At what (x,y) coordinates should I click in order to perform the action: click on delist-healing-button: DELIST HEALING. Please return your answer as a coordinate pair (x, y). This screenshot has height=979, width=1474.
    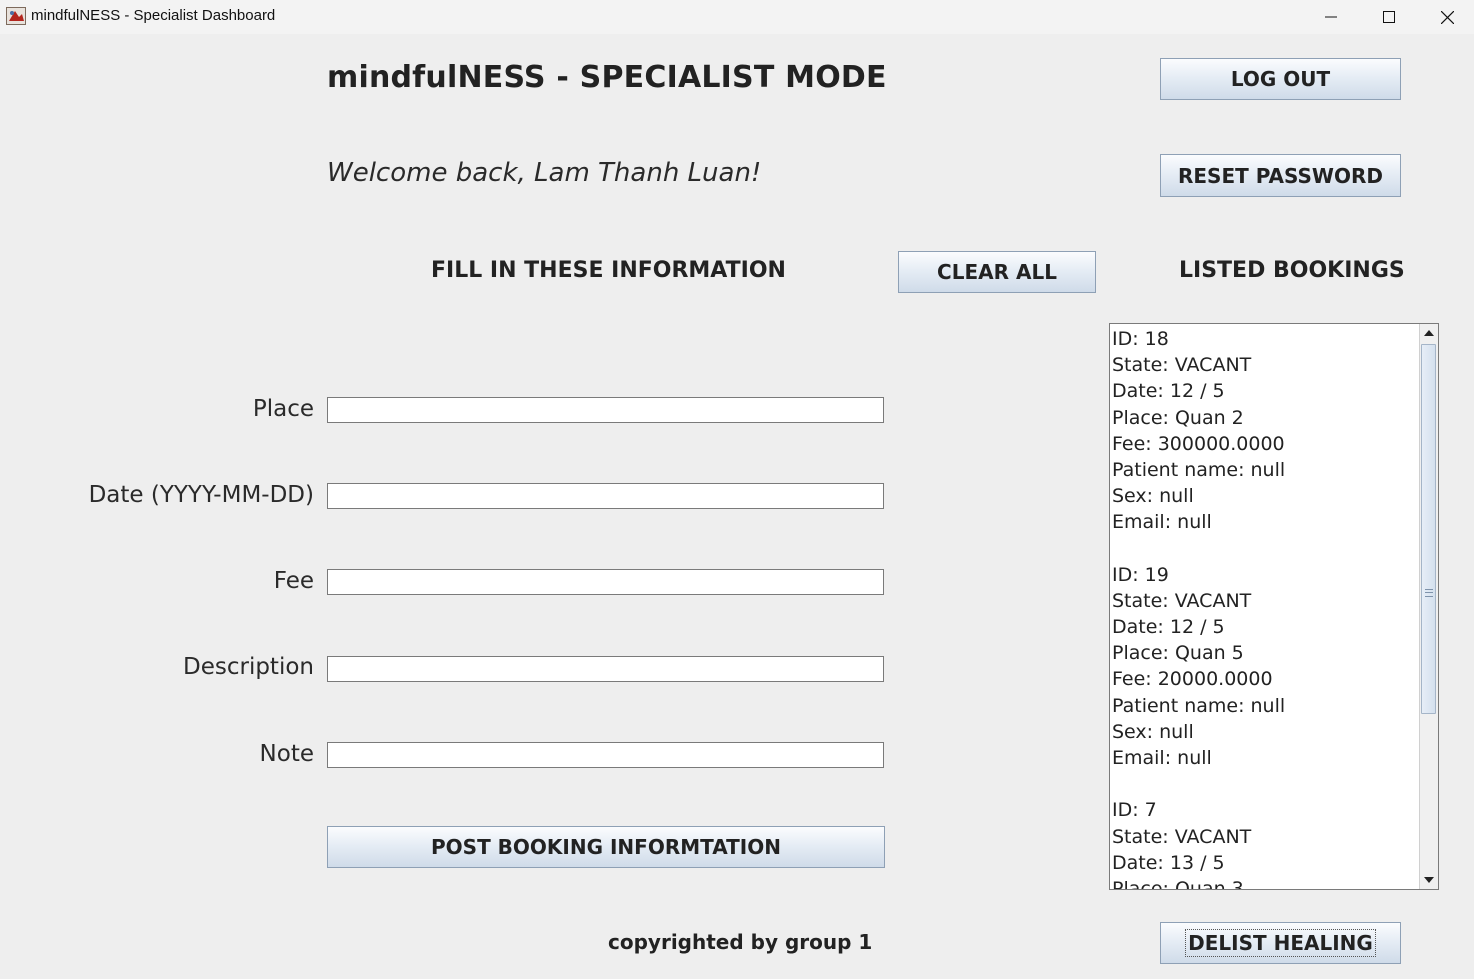
    Looking at the image, I should click on (1280, 943).